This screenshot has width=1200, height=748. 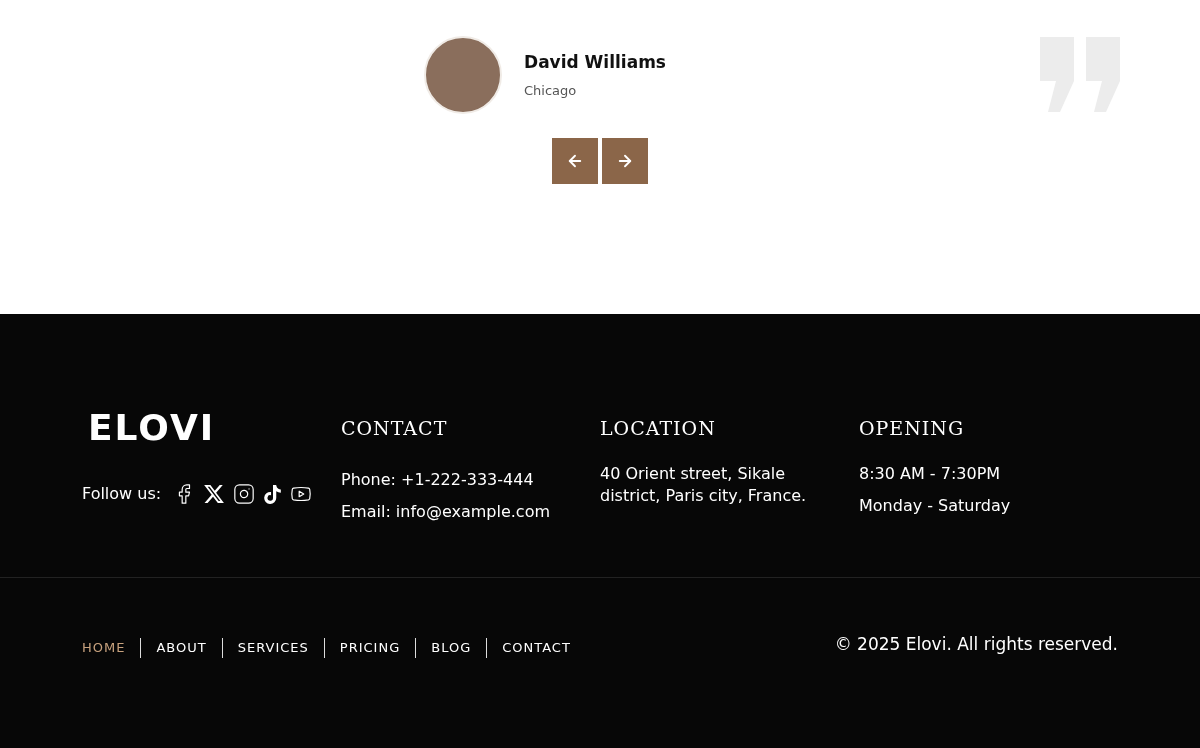 I want to click on footer-logo: ELOVI, so click(x=214, y=428).